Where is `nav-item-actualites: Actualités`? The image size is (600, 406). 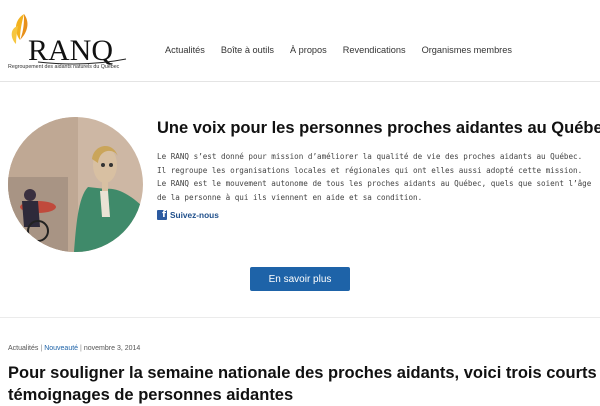 nav-item-actualites: Actualités is located at coordinates (185, 52).